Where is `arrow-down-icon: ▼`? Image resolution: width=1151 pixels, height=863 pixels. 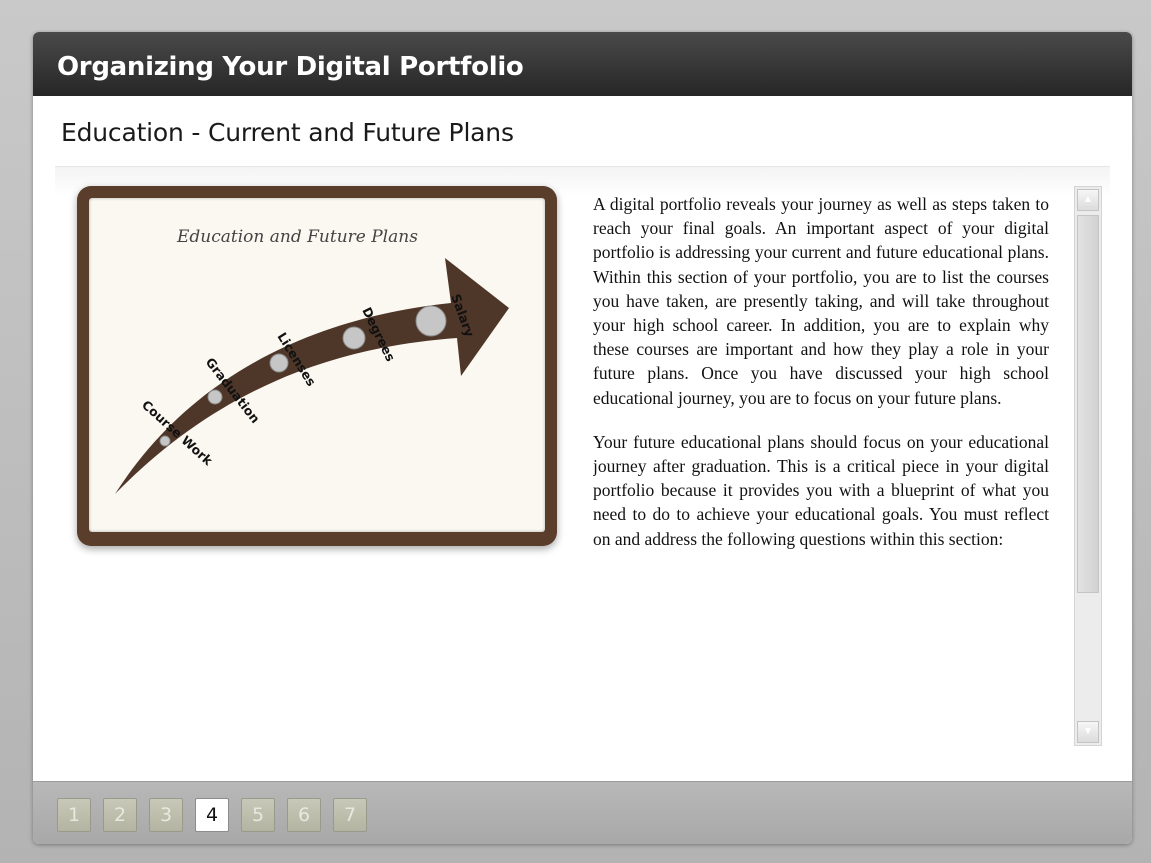 arrow-down-icon: ▼ is located at coordinates (1088, 731).